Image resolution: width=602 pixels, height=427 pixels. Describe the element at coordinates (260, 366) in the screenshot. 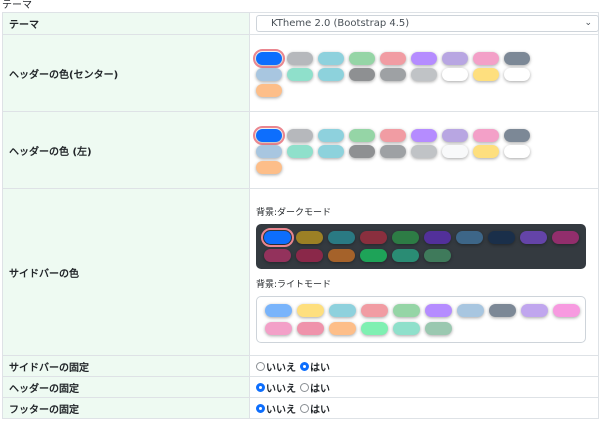

I see `sidebar-fixed-radio-no` at that location.